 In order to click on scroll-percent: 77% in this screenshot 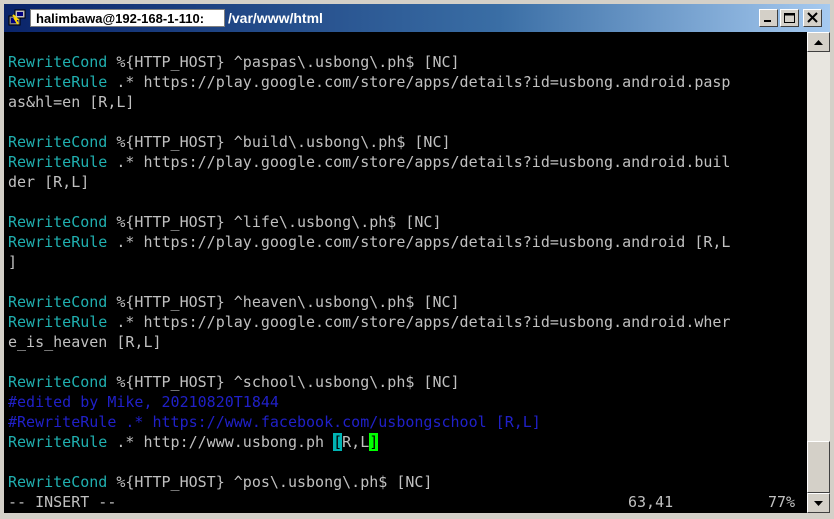, I will do `click(782, 502)`.